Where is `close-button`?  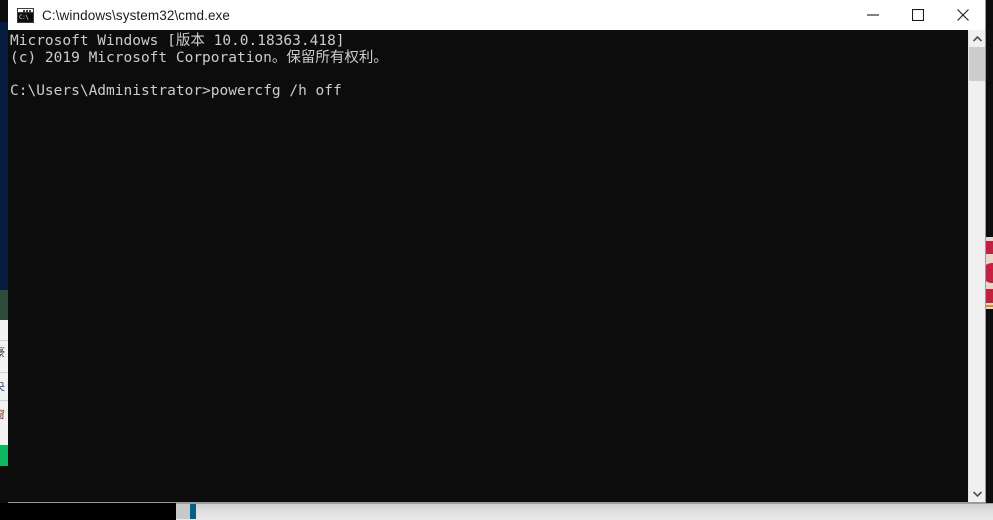 close-button is located at coordinates (962, 15).